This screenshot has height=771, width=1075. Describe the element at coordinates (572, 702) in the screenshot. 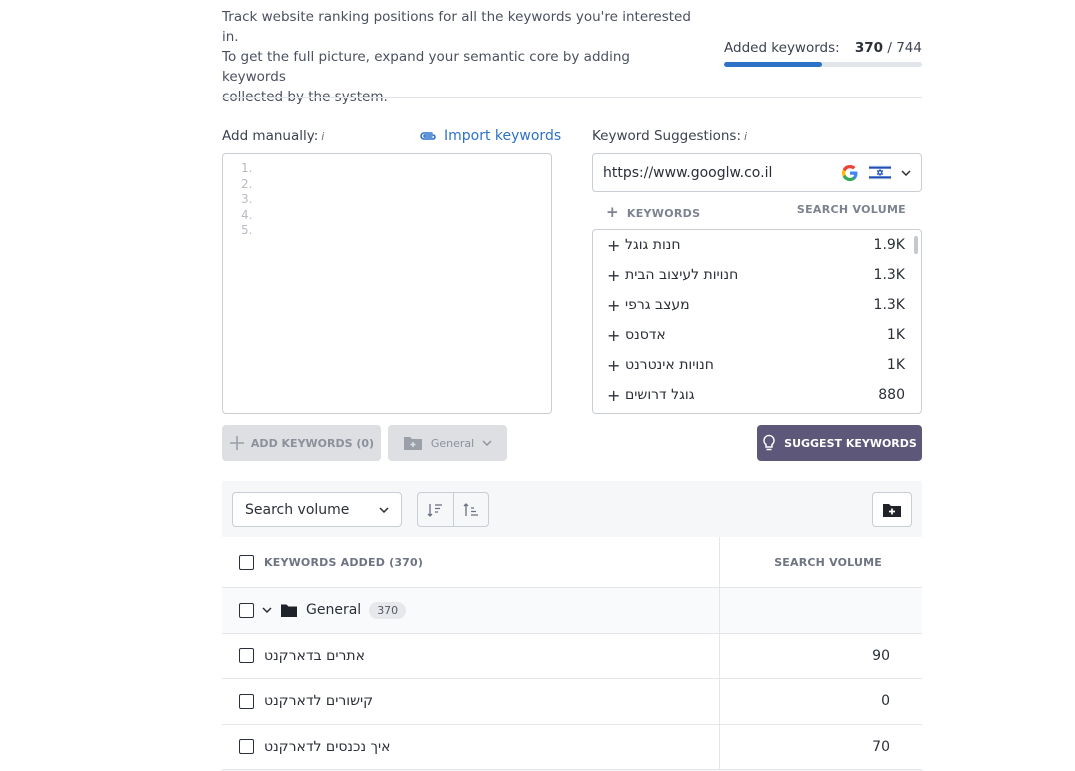

I see `table-row: קישורים לדארקנט 0` at that location.